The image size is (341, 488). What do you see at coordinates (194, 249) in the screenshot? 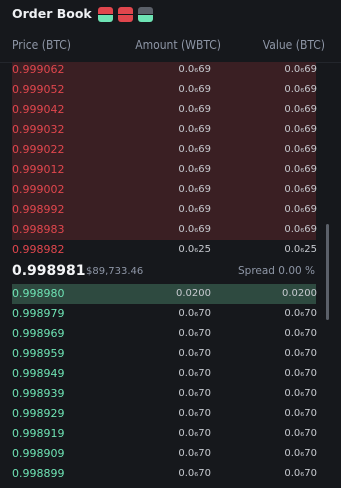
I see `ask-amount: 0.0₆25` at bounding box center [194, 249].